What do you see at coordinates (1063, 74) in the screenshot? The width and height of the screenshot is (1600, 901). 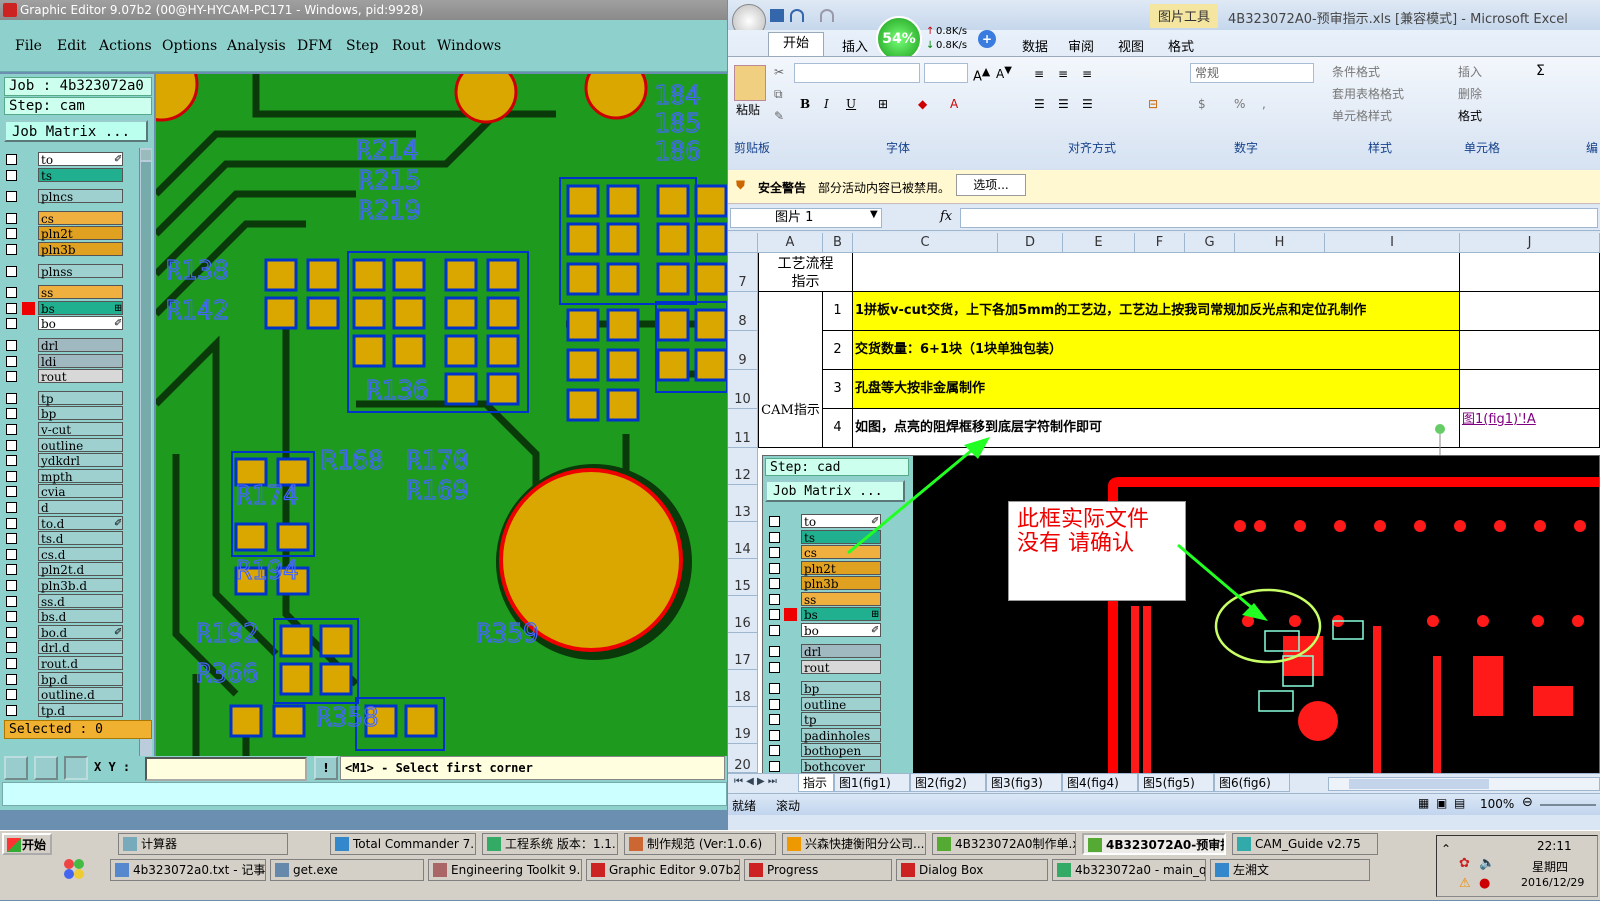 I see `align-middle-icon: ≡` at bounding box center [1063, 74].